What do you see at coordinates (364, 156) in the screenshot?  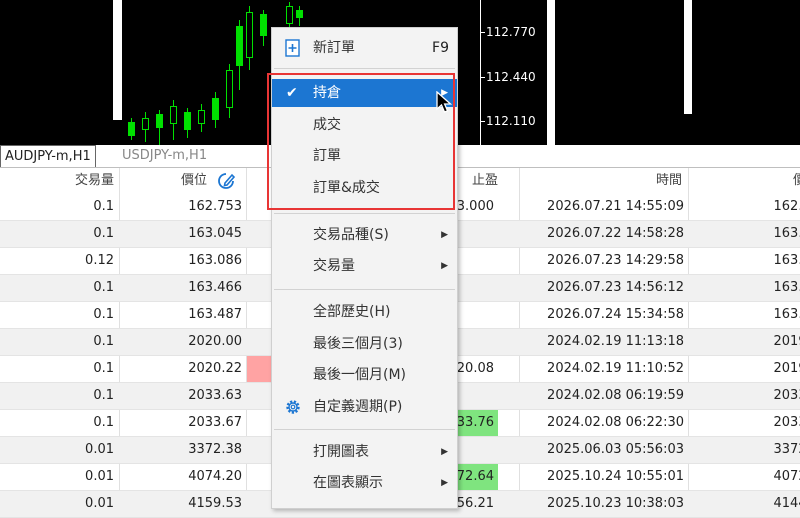 I see `menu-item-orders: 訂單` at bounding box center [364, 156].